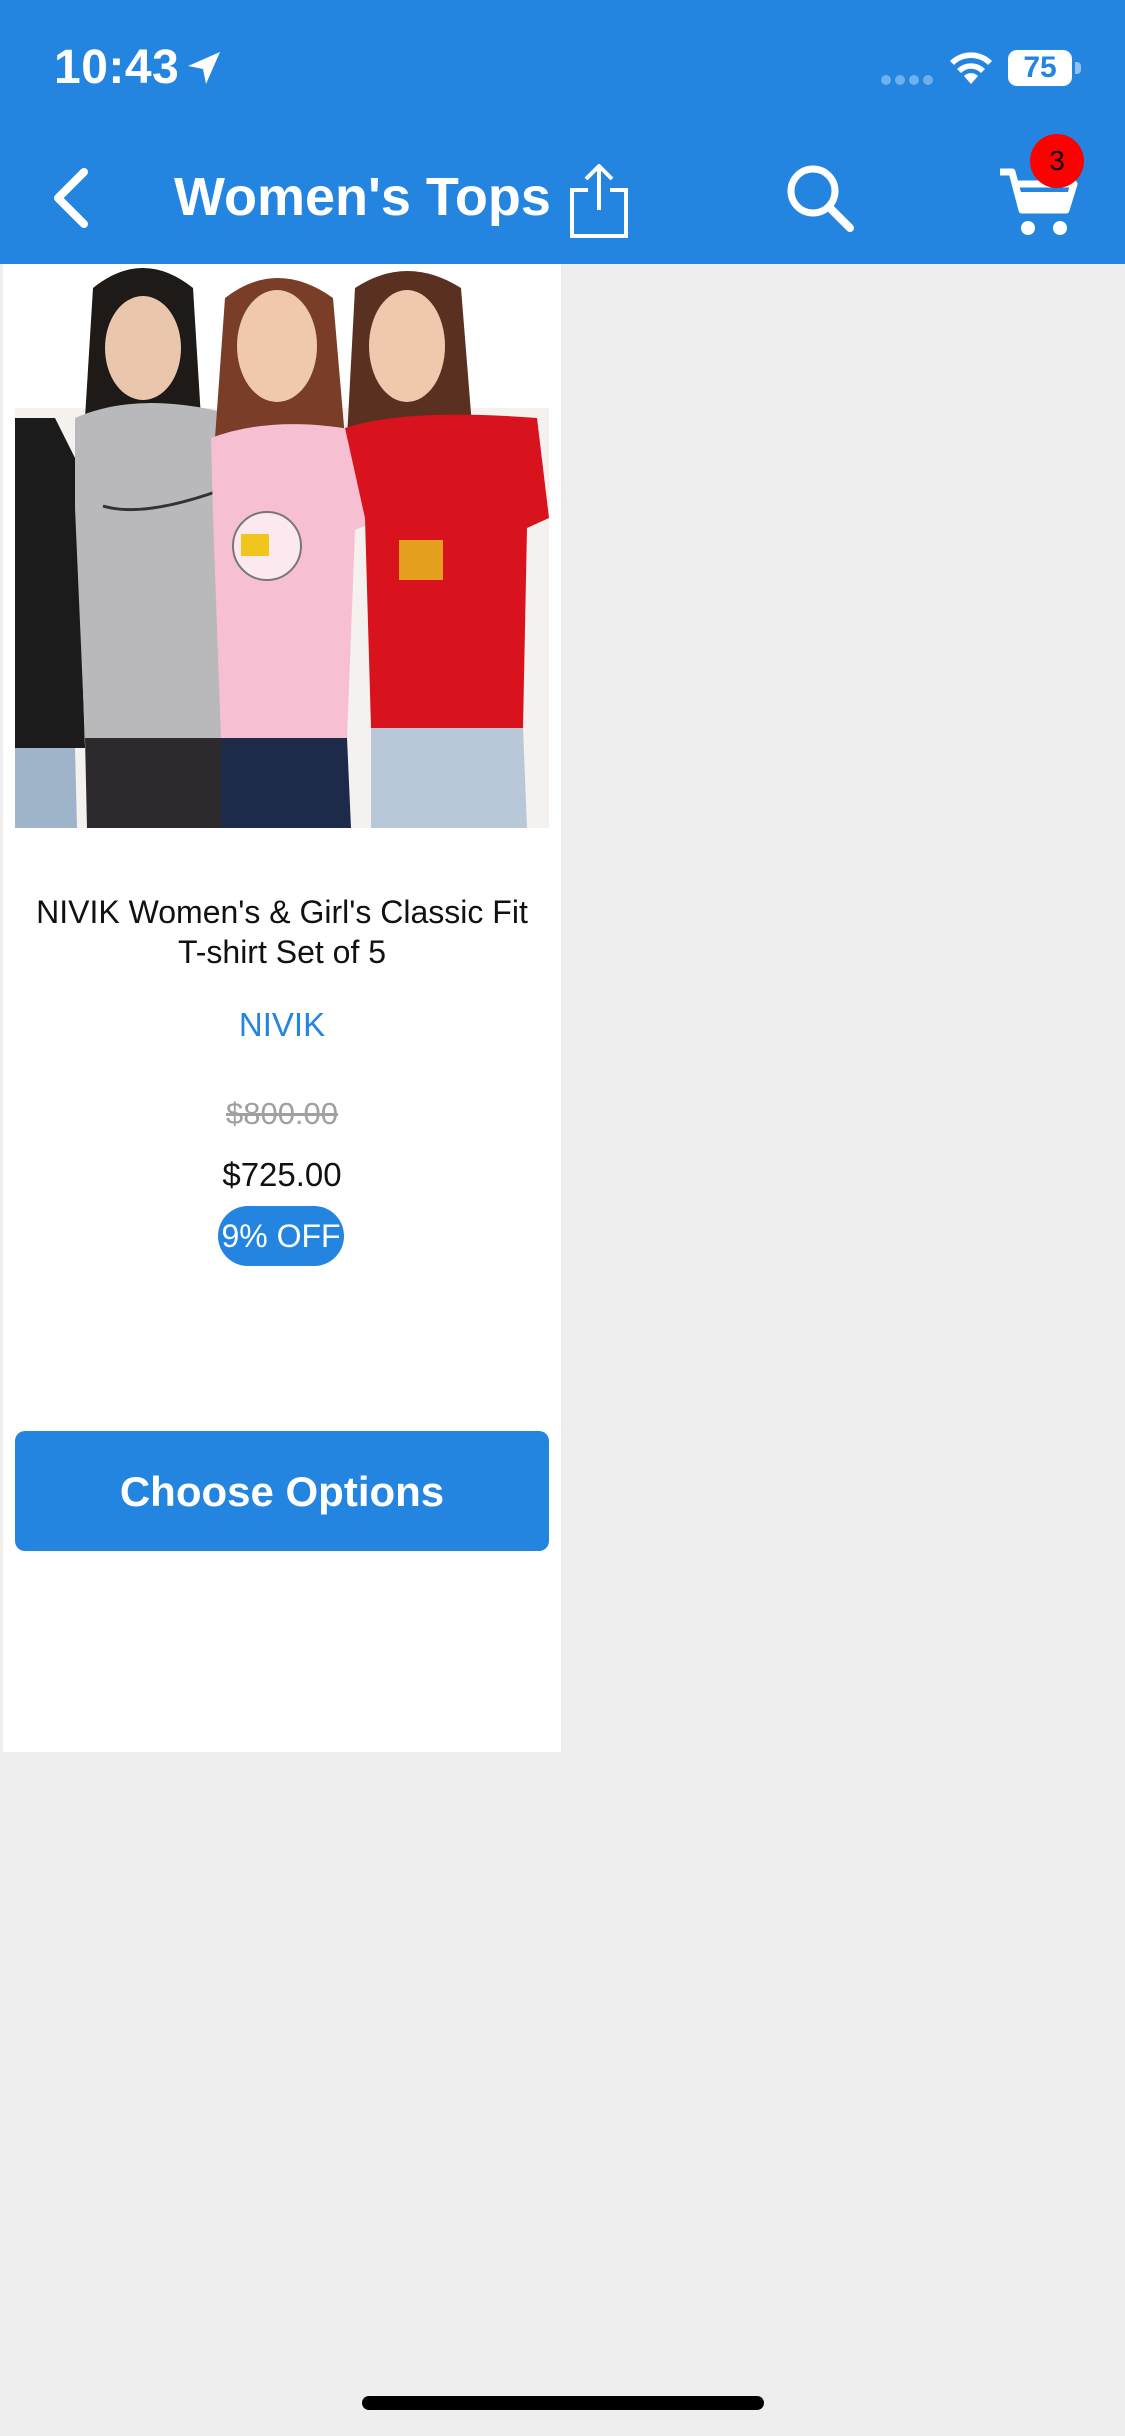 Image resolution: width=1125 pixels, height=2436 pixels. I want to click on product-brand: NIVIK, so click(282, 1025).